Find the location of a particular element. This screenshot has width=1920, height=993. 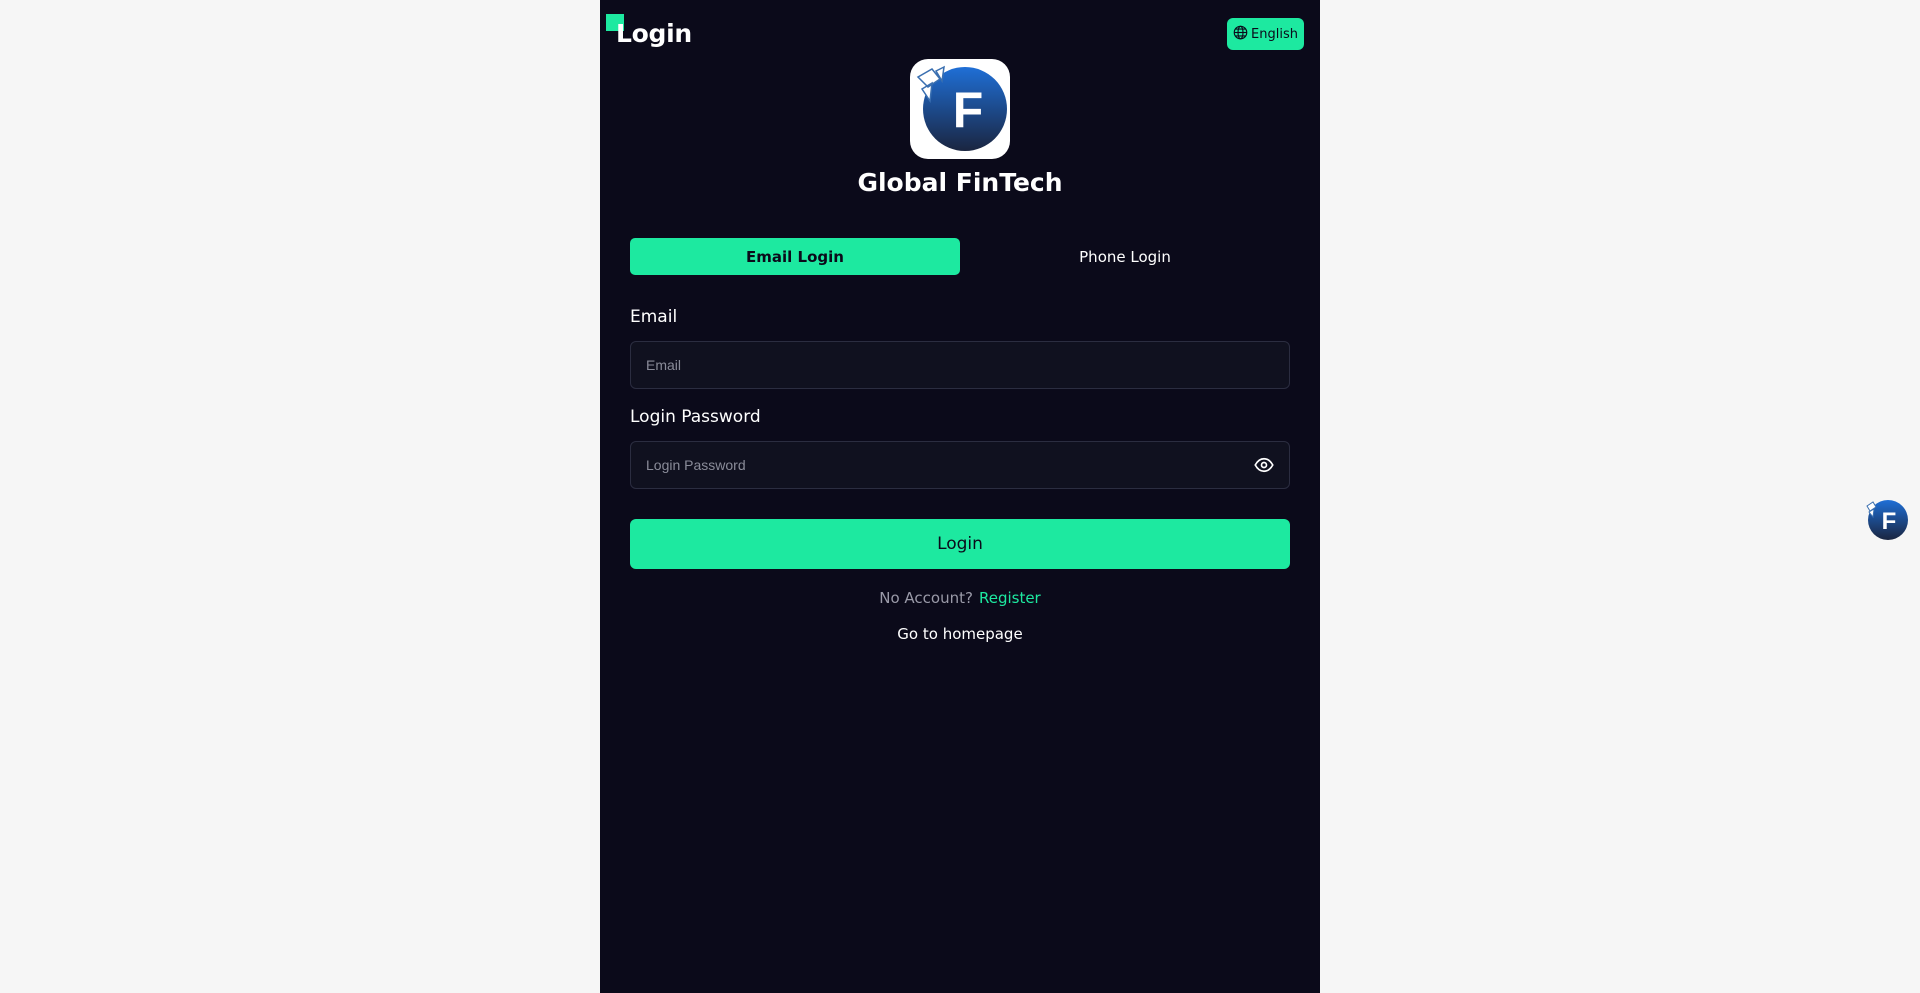

password-field is located at coordinates (960, 465).